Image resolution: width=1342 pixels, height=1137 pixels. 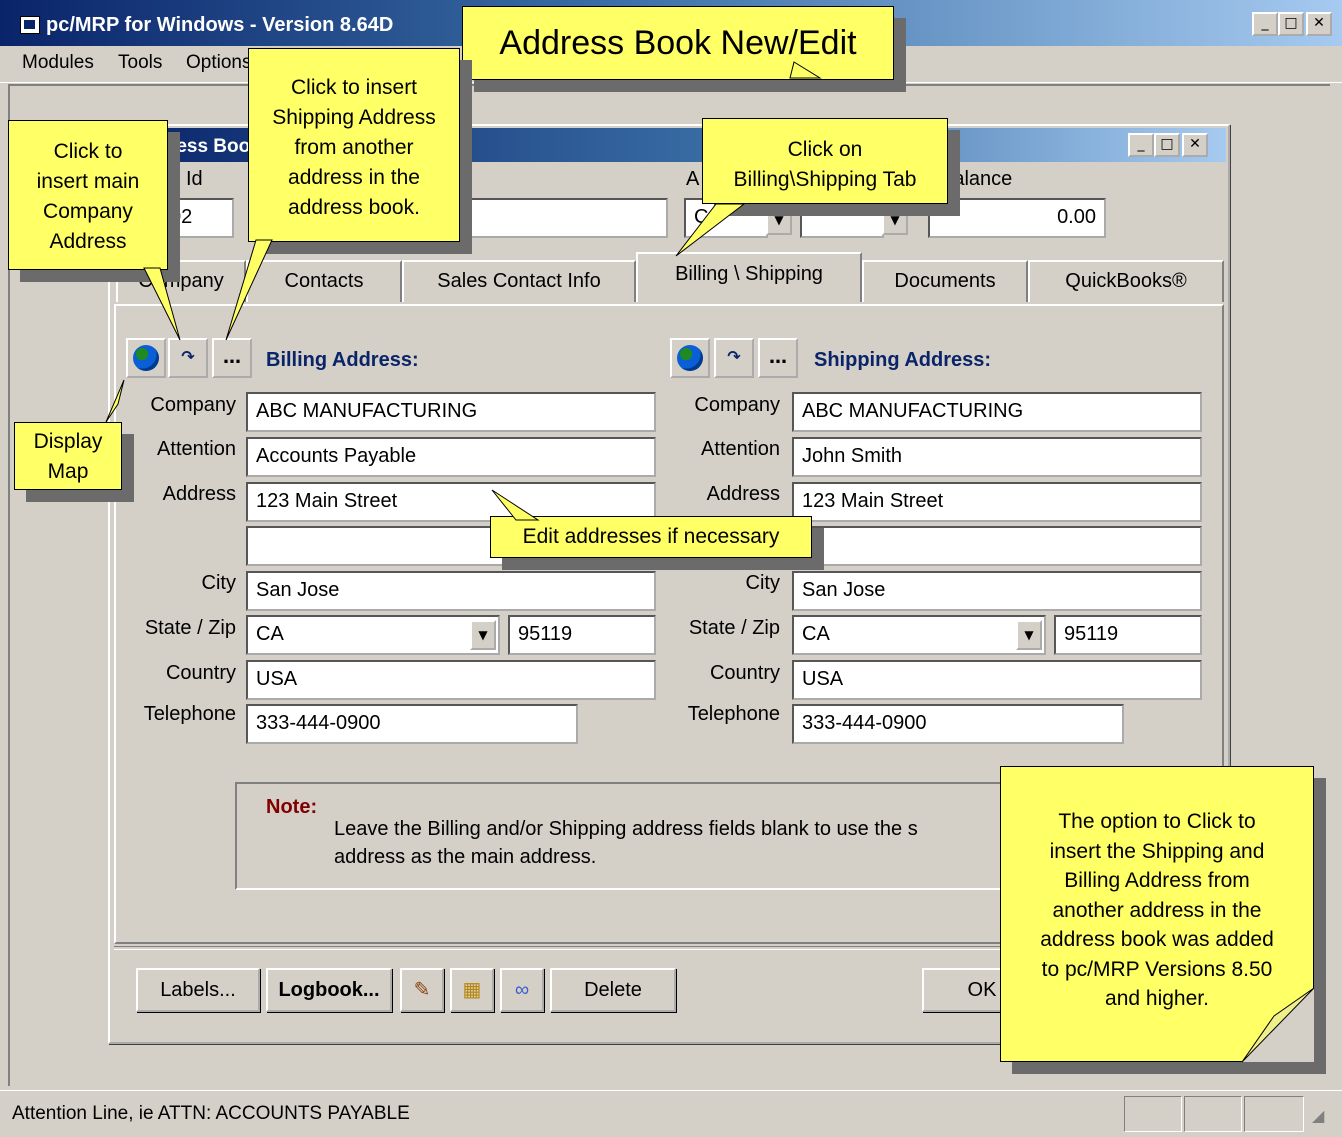 What do you see at coordinates (249, 290) in the screenshot?
I see `shipping-callout-tail` at bounding box center [249, 290].